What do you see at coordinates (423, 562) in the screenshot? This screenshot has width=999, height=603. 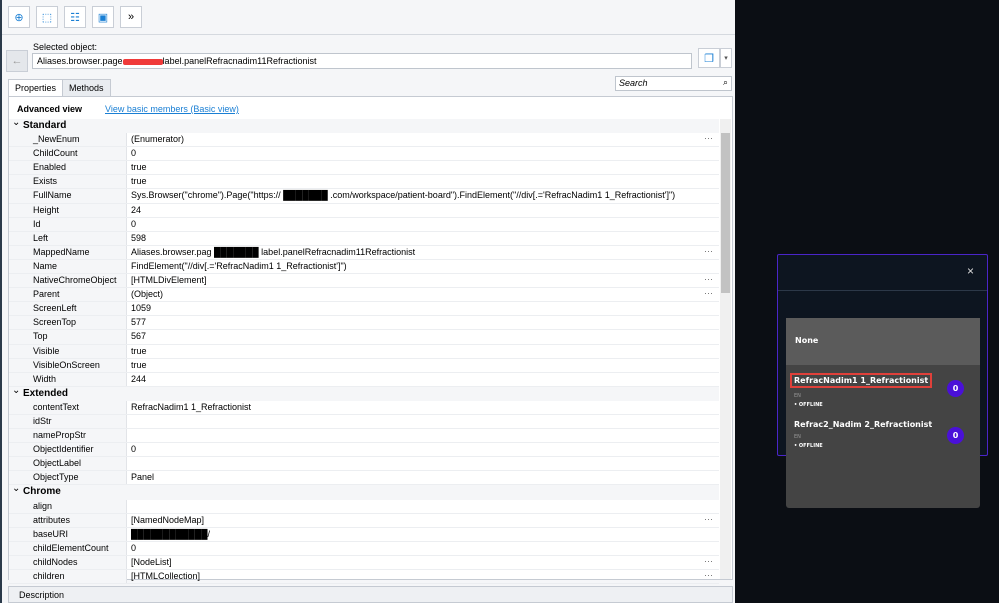 I see `property-value: [NodeList]` at bounding box center [423, 562].